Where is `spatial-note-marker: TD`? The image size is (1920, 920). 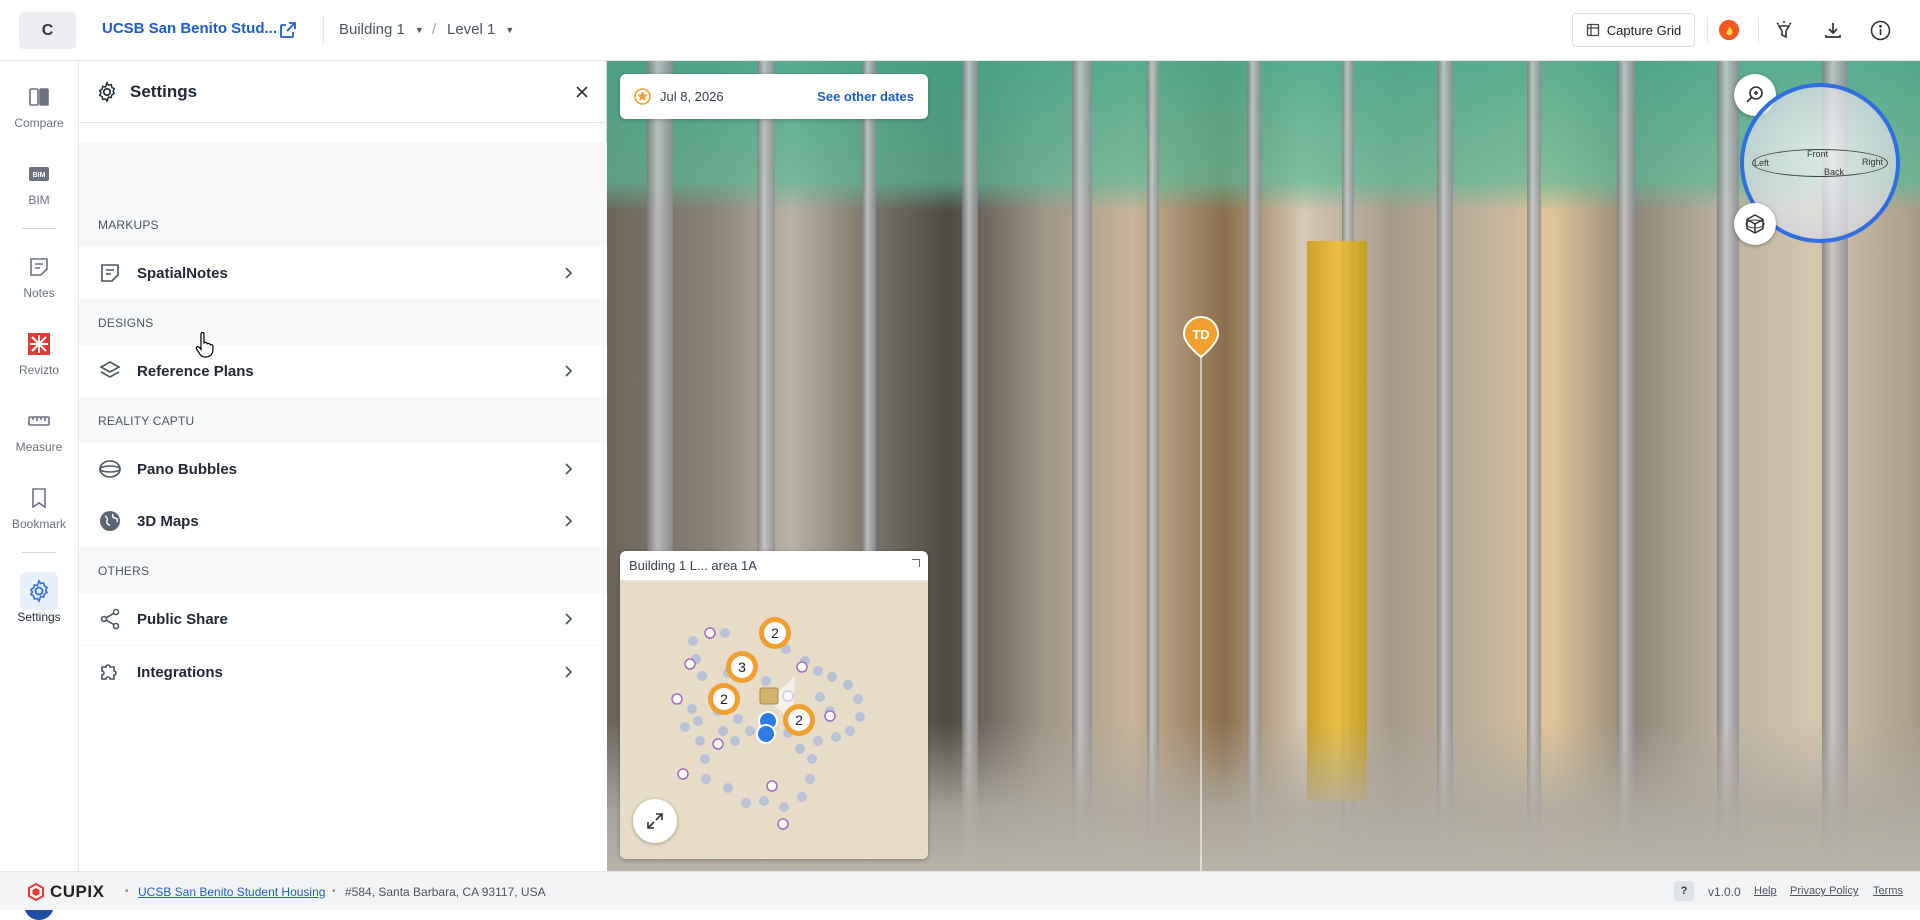 spatial-note-marker: TD is located at coordinates (1201, 337).